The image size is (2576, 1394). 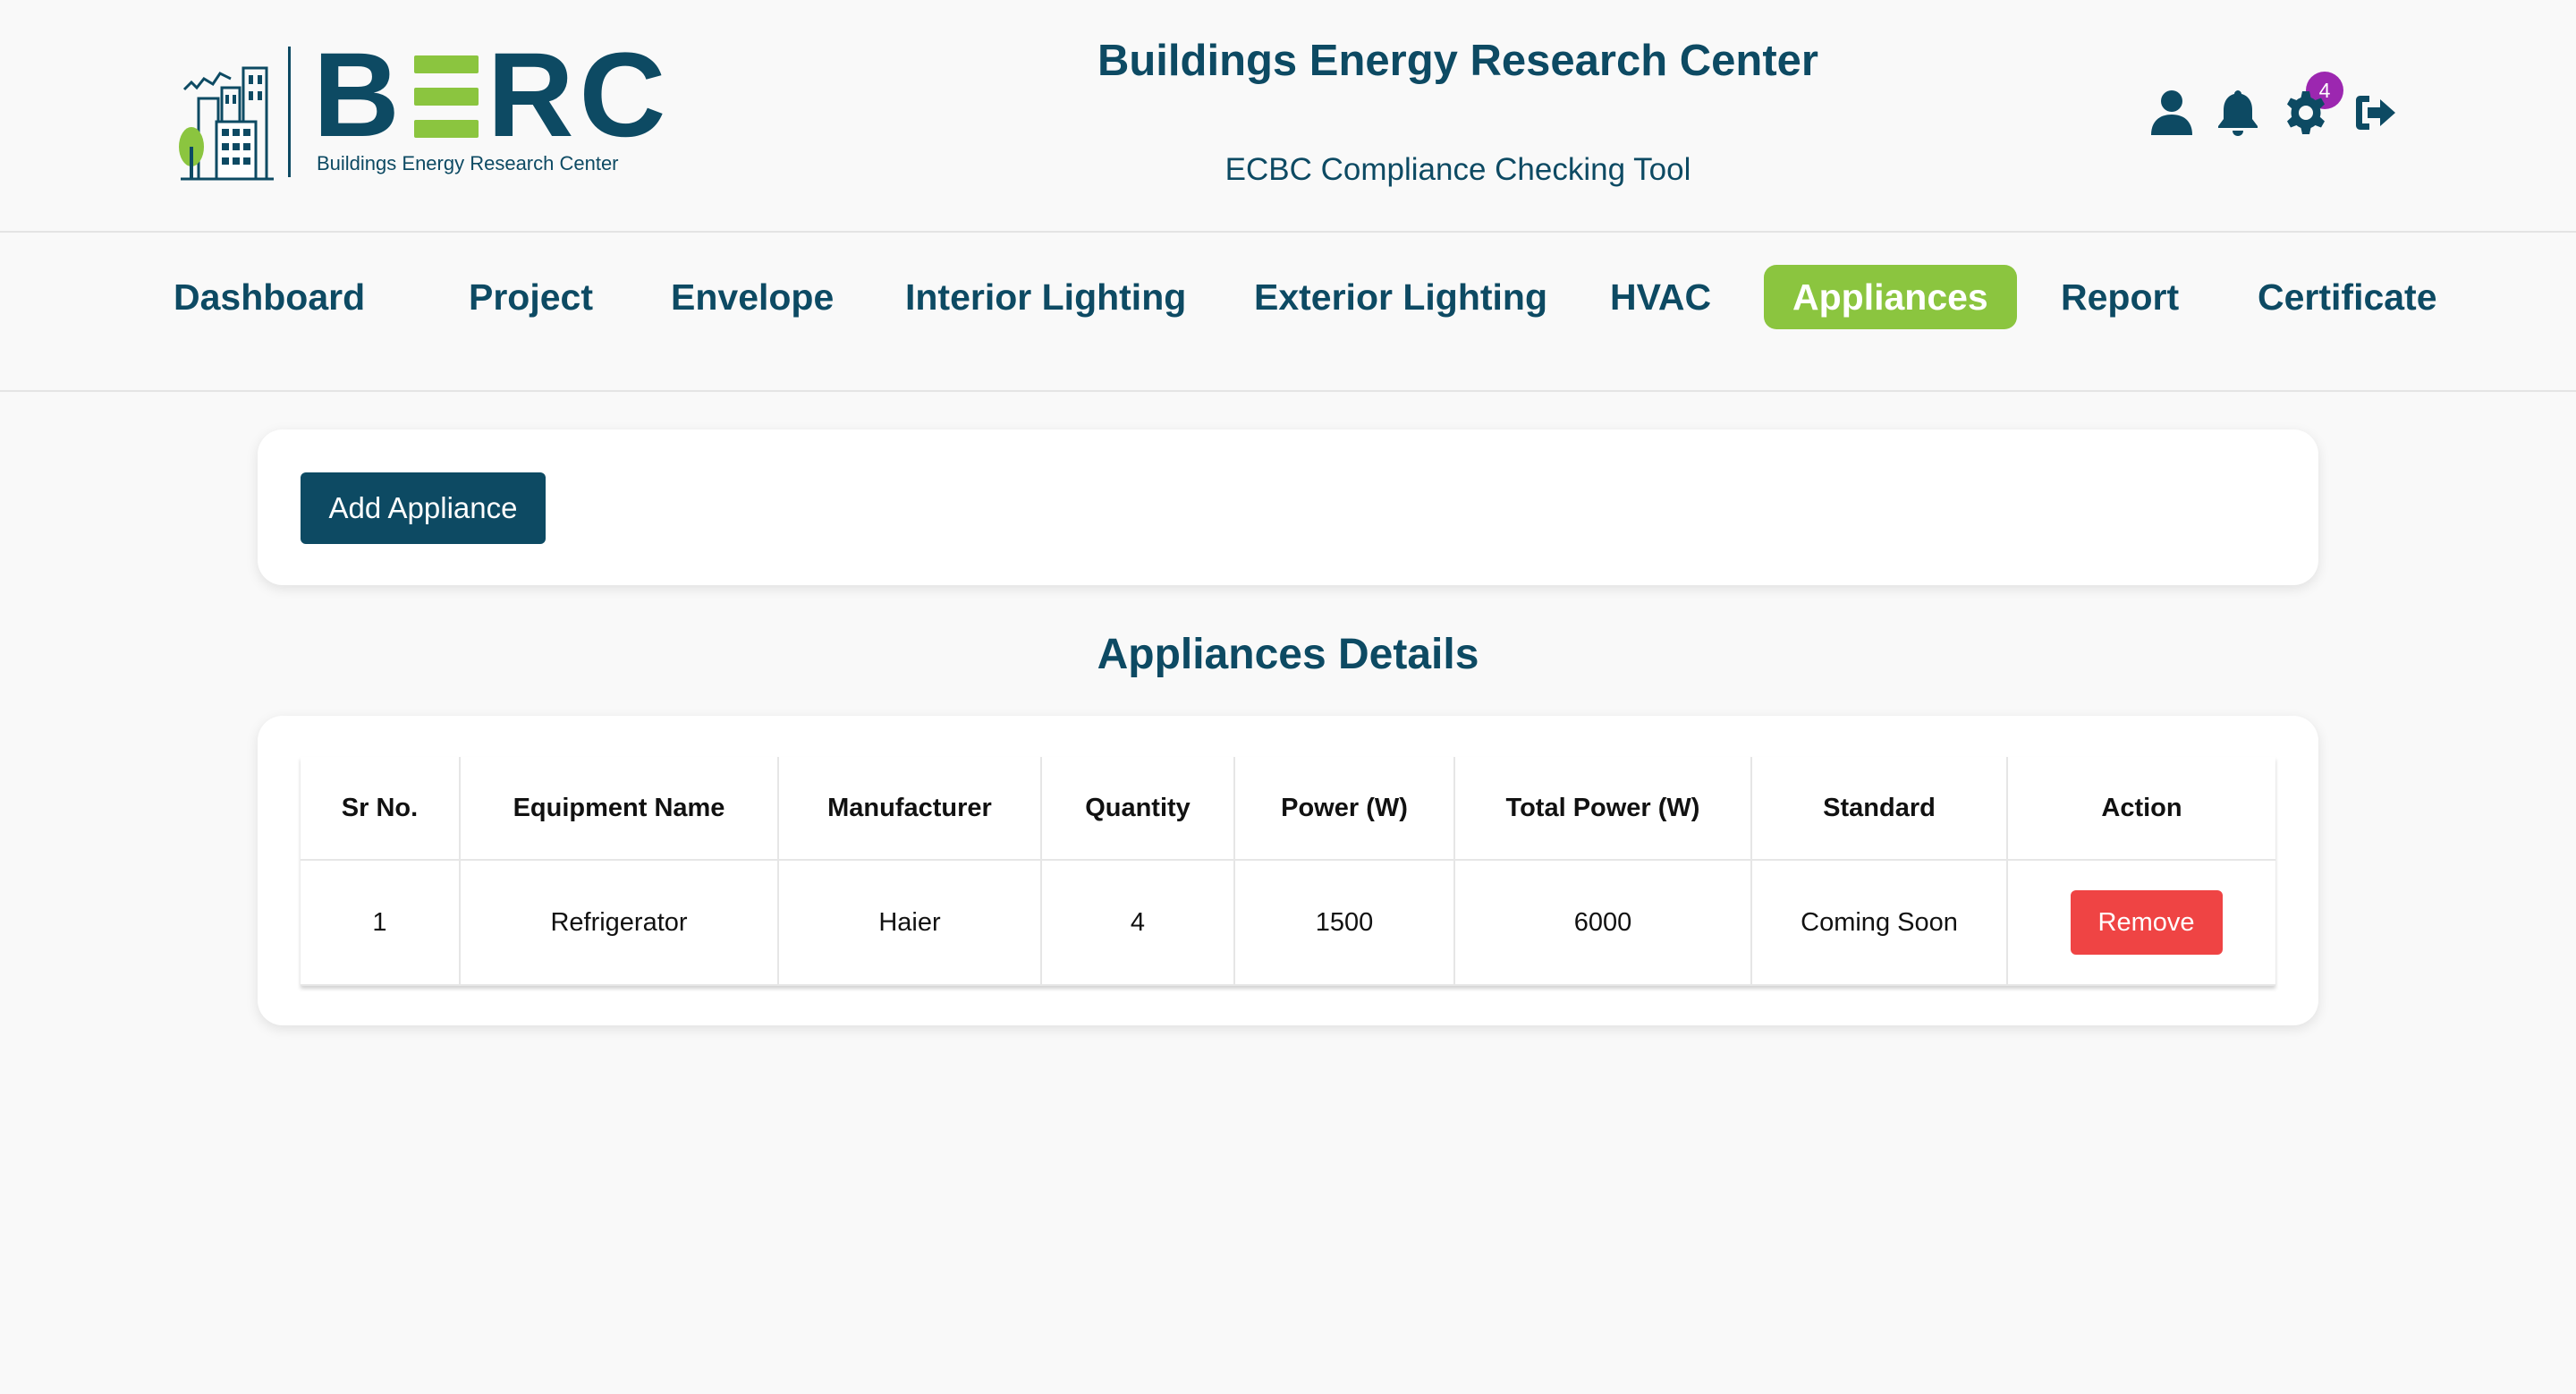 What do you see at coordinates (1288, 654) in the screenshot?
I see `section-title: Appliances Details` at bounding box center [1288, 654].